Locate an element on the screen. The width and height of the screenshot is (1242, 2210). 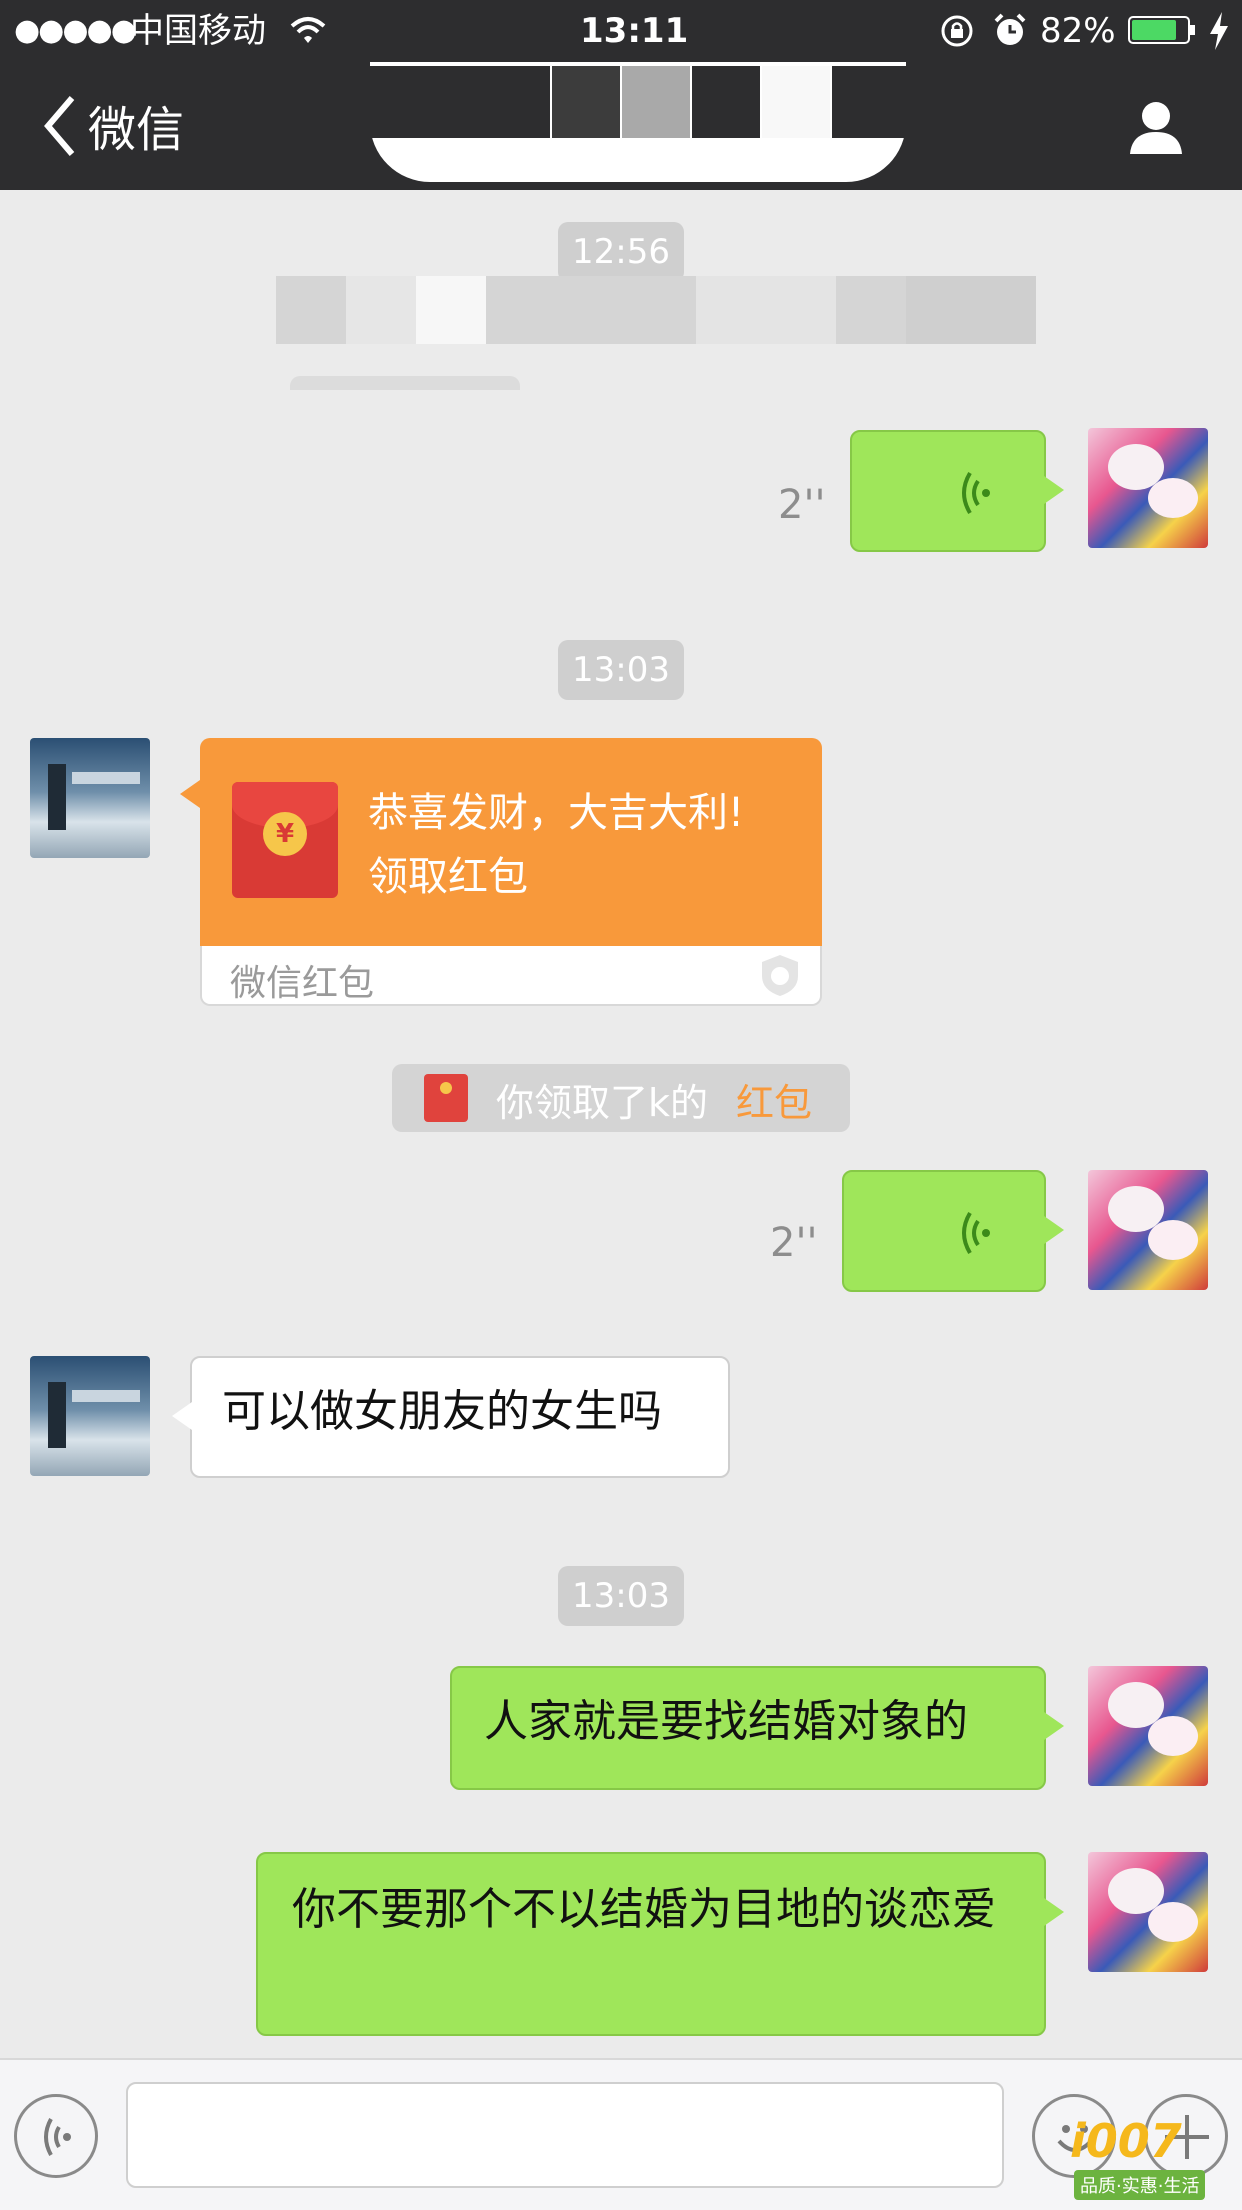
person-icon is located at coordinates (1156, 128).